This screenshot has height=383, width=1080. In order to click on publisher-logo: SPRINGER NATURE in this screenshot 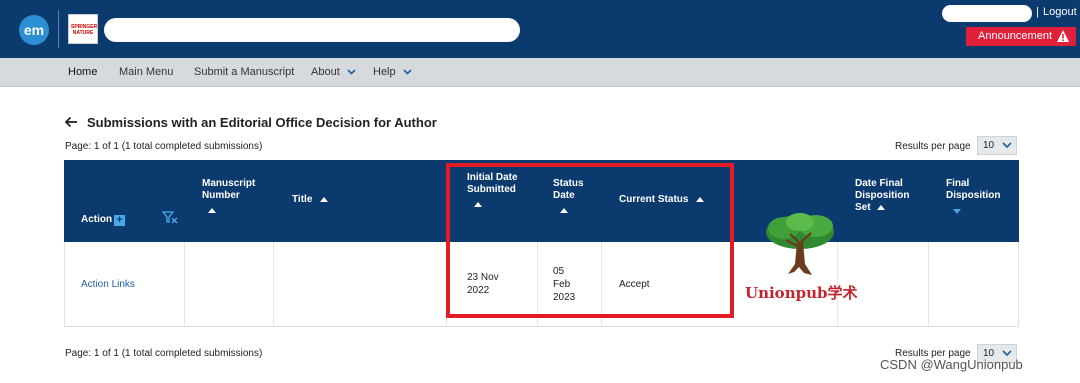, I will do `click(83, 29)`.